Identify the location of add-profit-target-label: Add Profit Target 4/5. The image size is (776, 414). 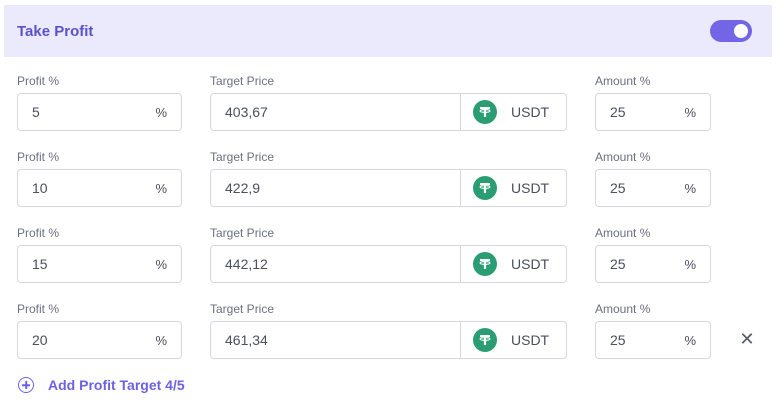
(116, 385).